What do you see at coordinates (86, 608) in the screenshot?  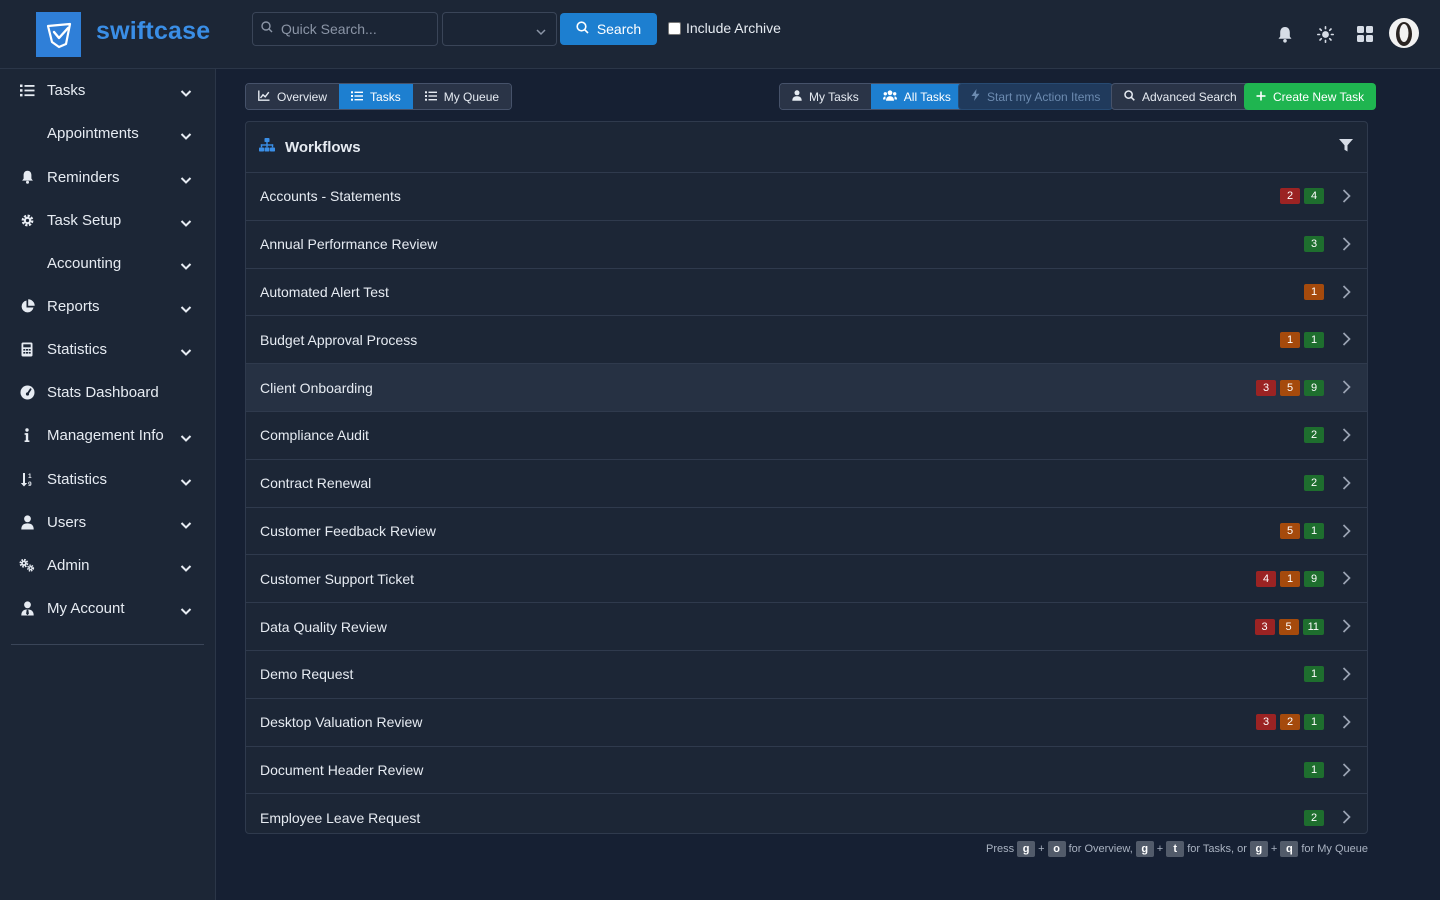 I see `sidebar-item-label: My Account` at bounding box center [86, 608].